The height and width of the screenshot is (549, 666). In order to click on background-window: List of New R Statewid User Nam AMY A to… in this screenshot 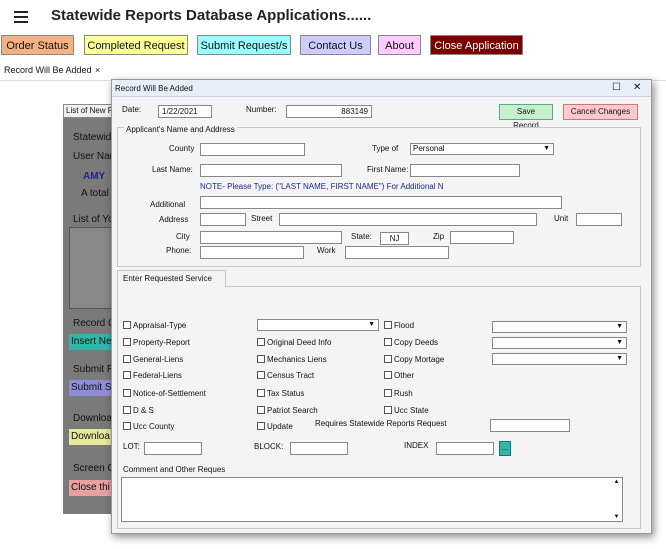, I will do `click(90, 309)`.